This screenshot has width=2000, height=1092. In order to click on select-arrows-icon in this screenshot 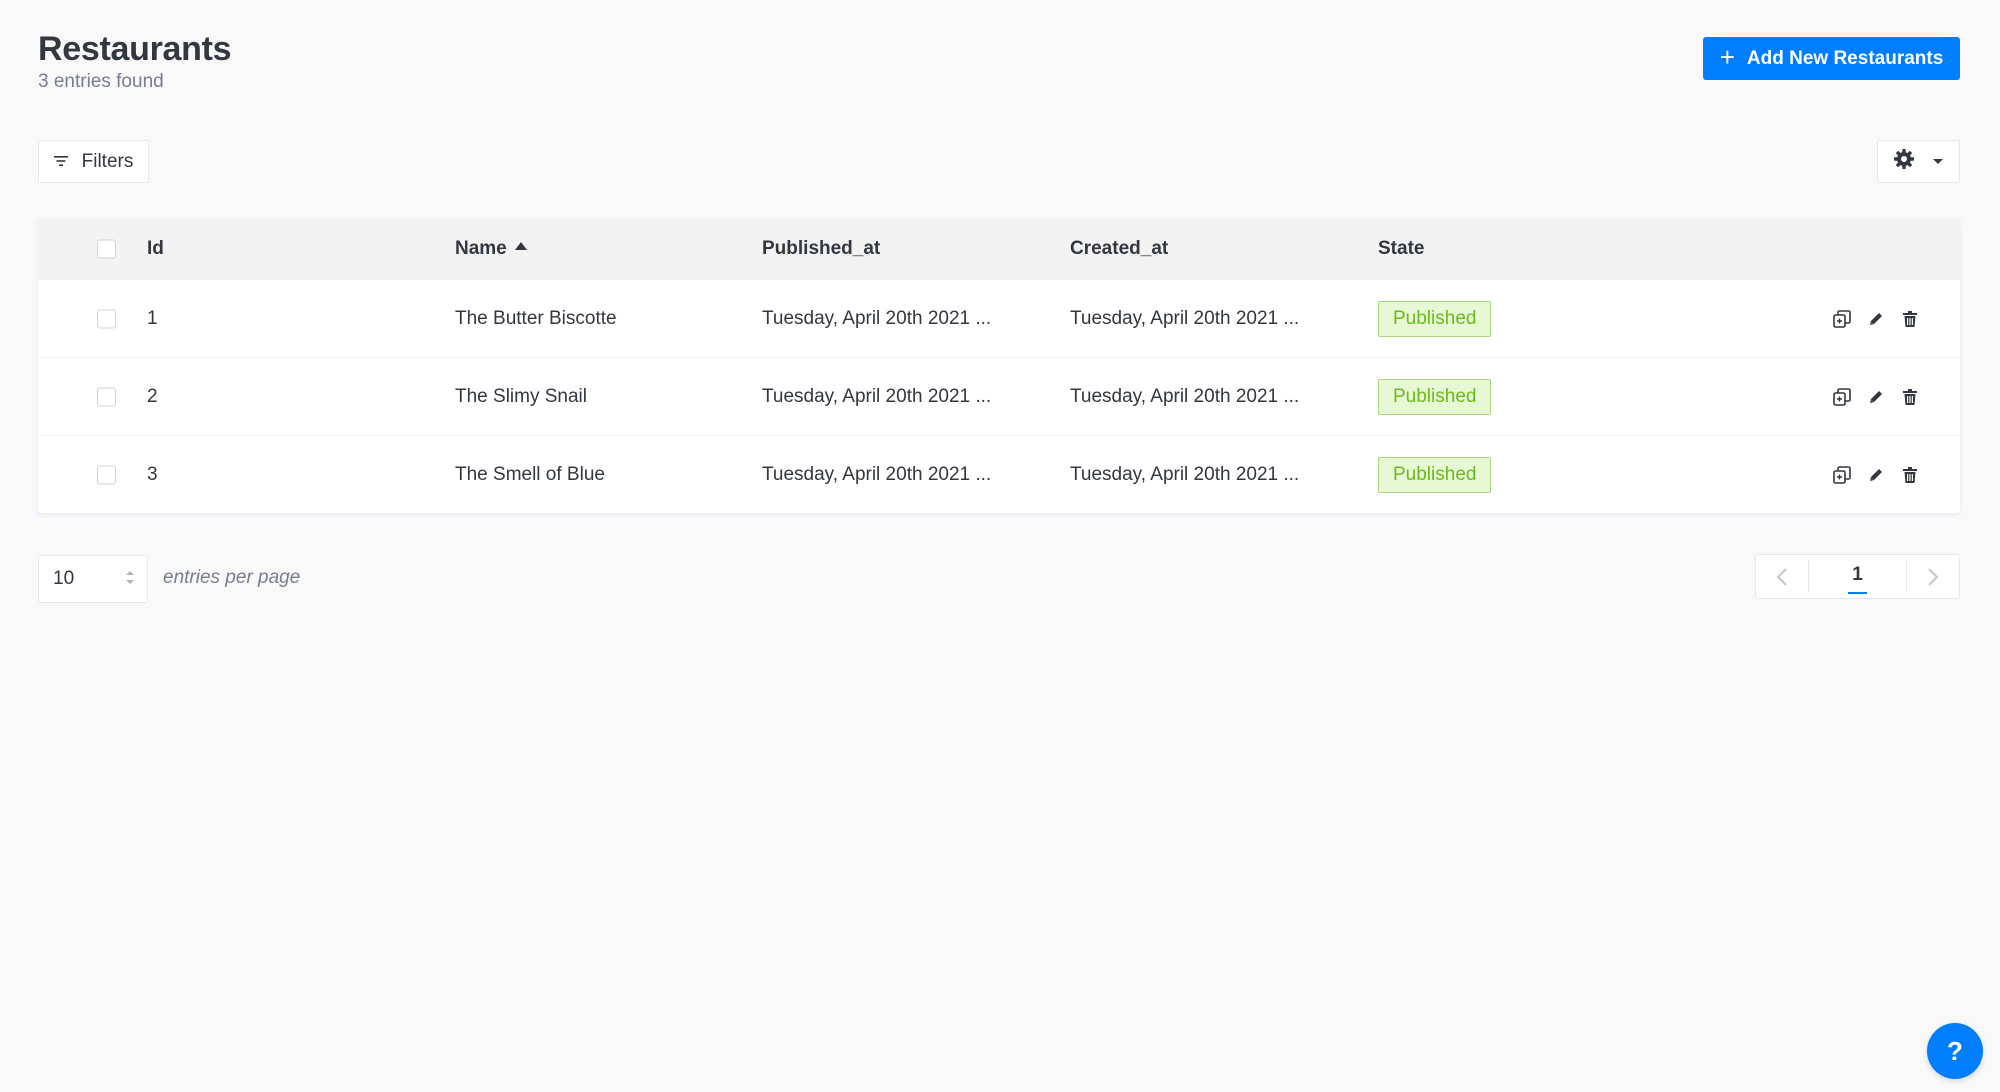, I will do `click(130, 577)`.